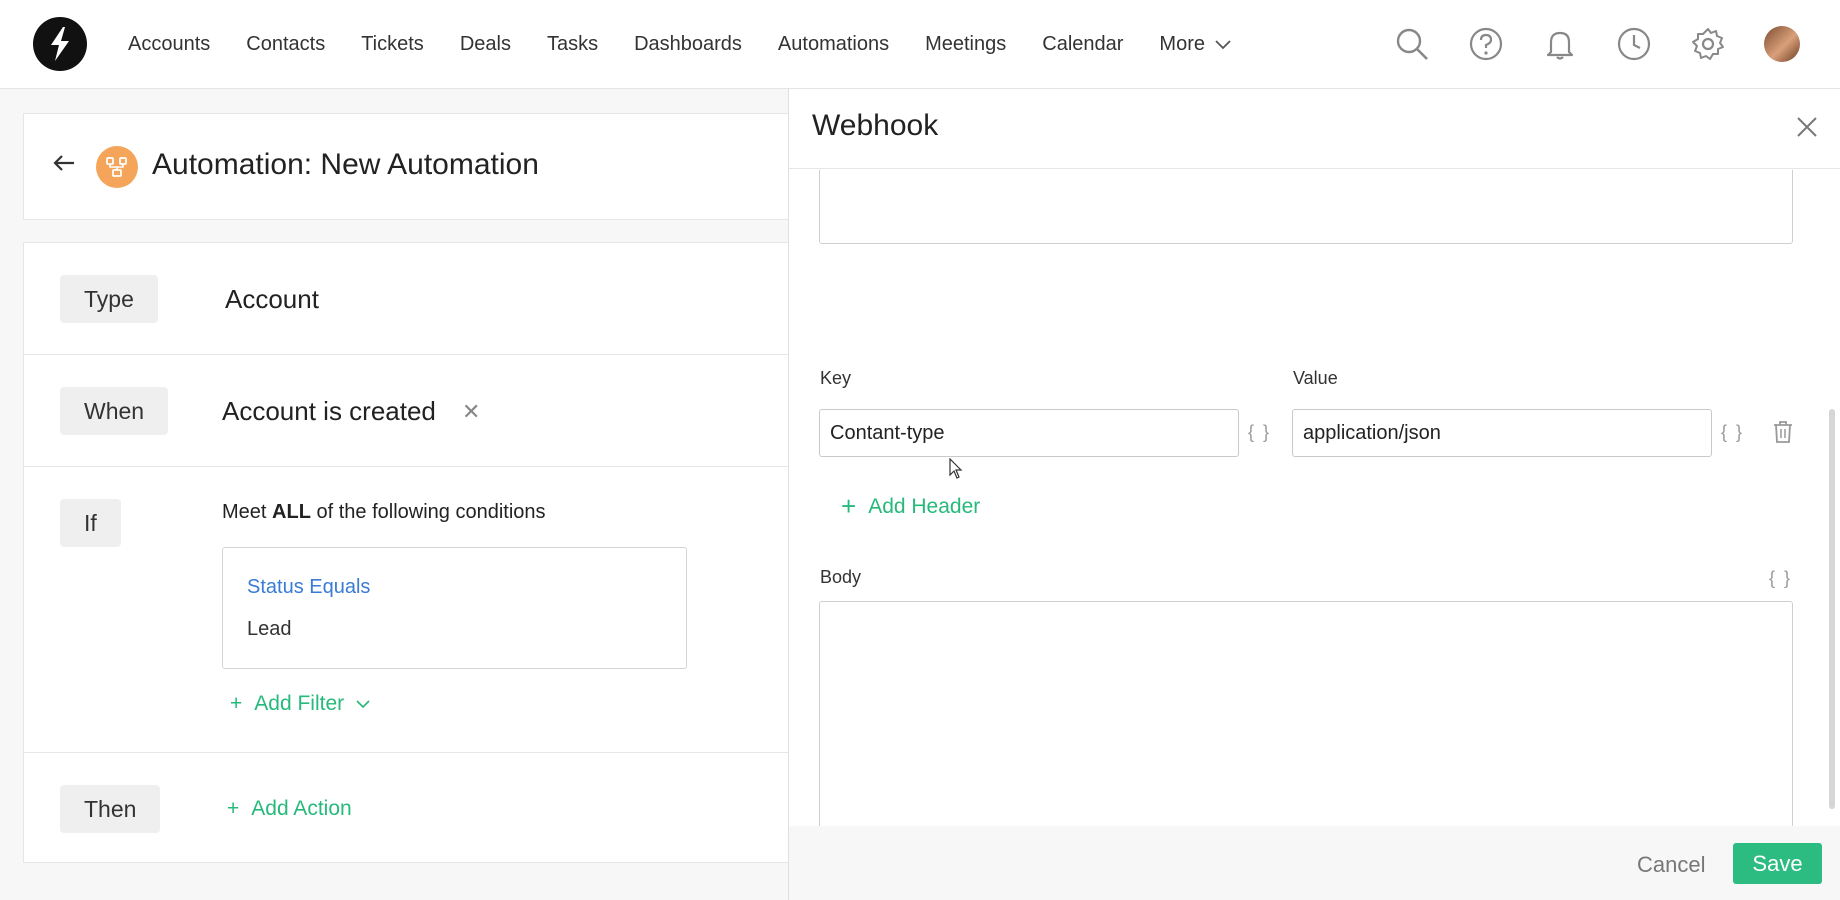  What do you see at coordinates (1832, 609) in the screenshot?
I see `panel-scrollbar` at bounding box center [1832, 609].